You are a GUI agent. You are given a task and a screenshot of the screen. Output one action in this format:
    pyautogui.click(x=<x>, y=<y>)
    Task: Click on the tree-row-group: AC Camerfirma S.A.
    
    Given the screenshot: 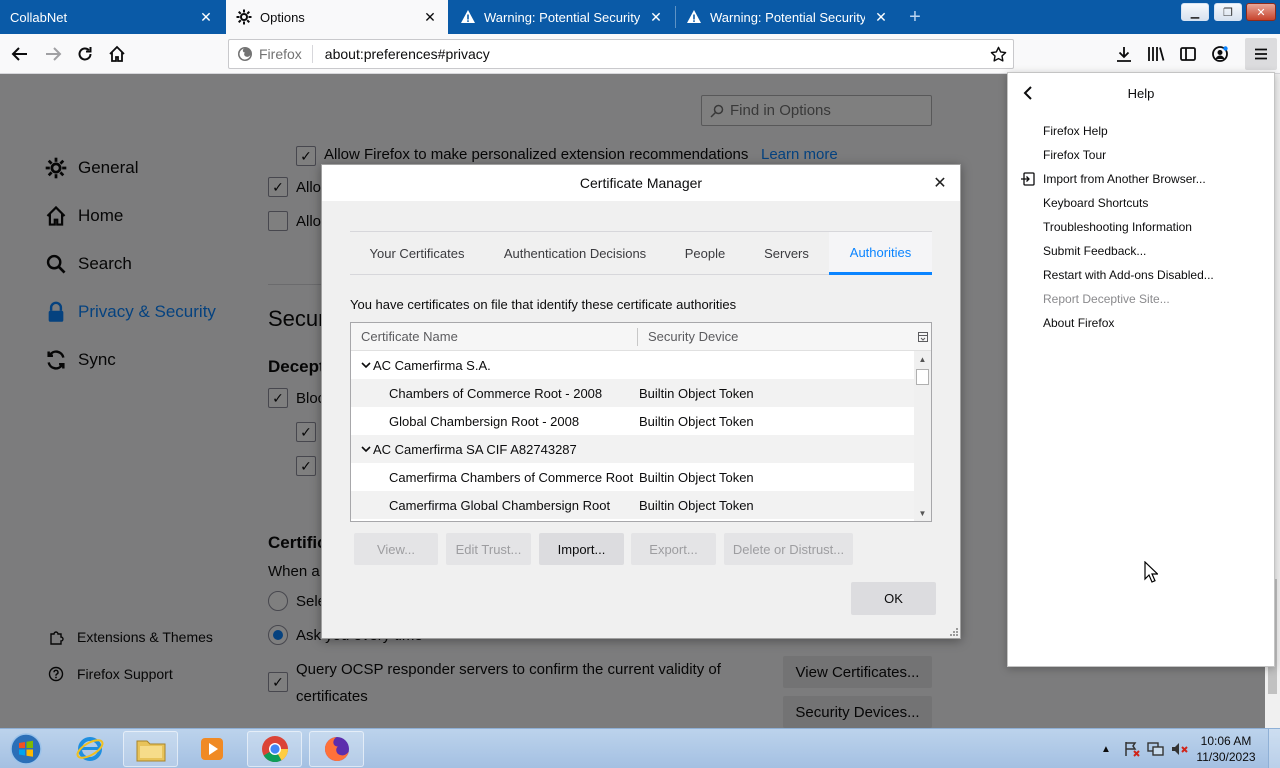 What is the action you would take?
    pyautogui.click(x=632, y=365)
    